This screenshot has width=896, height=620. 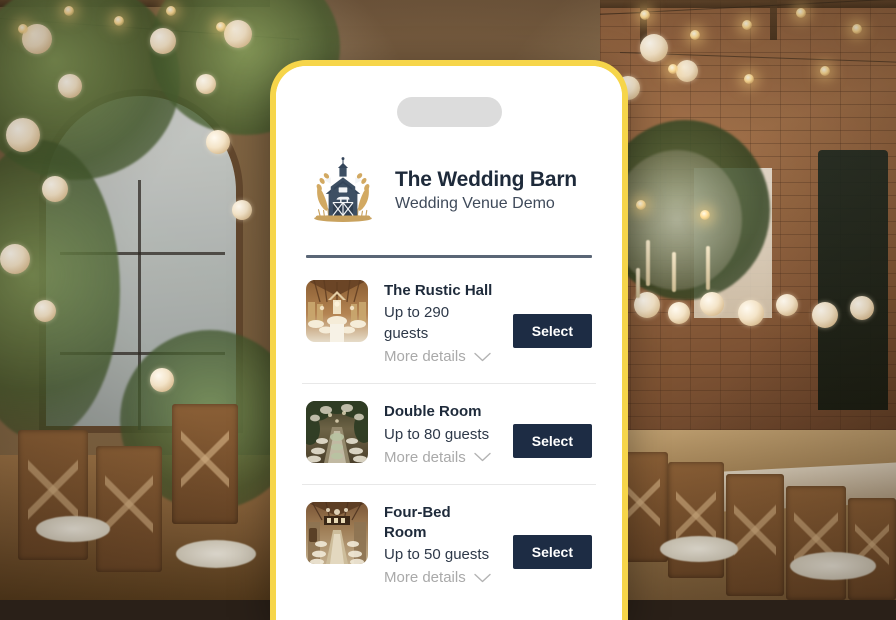 What do you see at coordinates (475, 204) in the screenshot?
I see `venue-subtitle: Wedding Venue Demo` at bounding box center [475, 204].